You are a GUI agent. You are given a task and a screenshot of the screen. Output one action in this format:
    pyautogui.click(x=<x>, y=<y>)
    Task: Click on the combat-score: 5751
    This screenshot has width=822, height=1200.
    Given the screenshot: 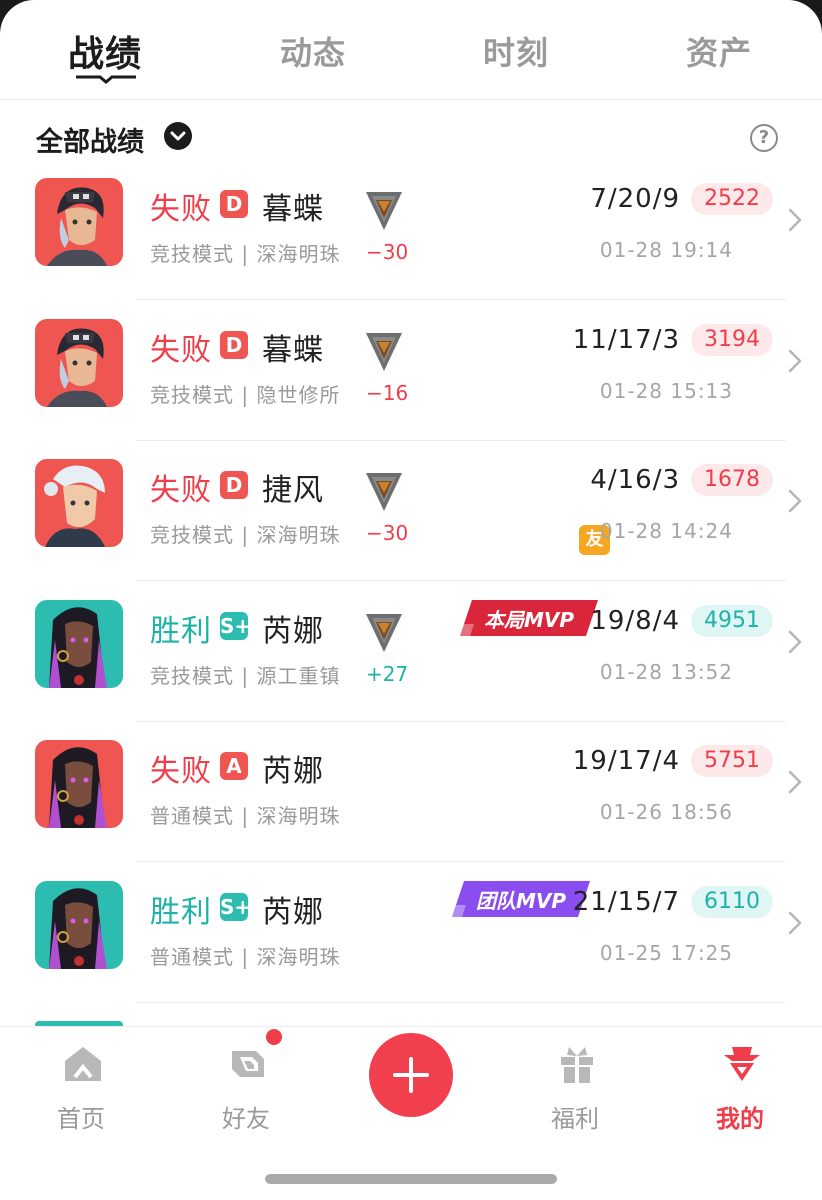 What is the action you would take?
    pyautogui.click(x=732, y=761)
    